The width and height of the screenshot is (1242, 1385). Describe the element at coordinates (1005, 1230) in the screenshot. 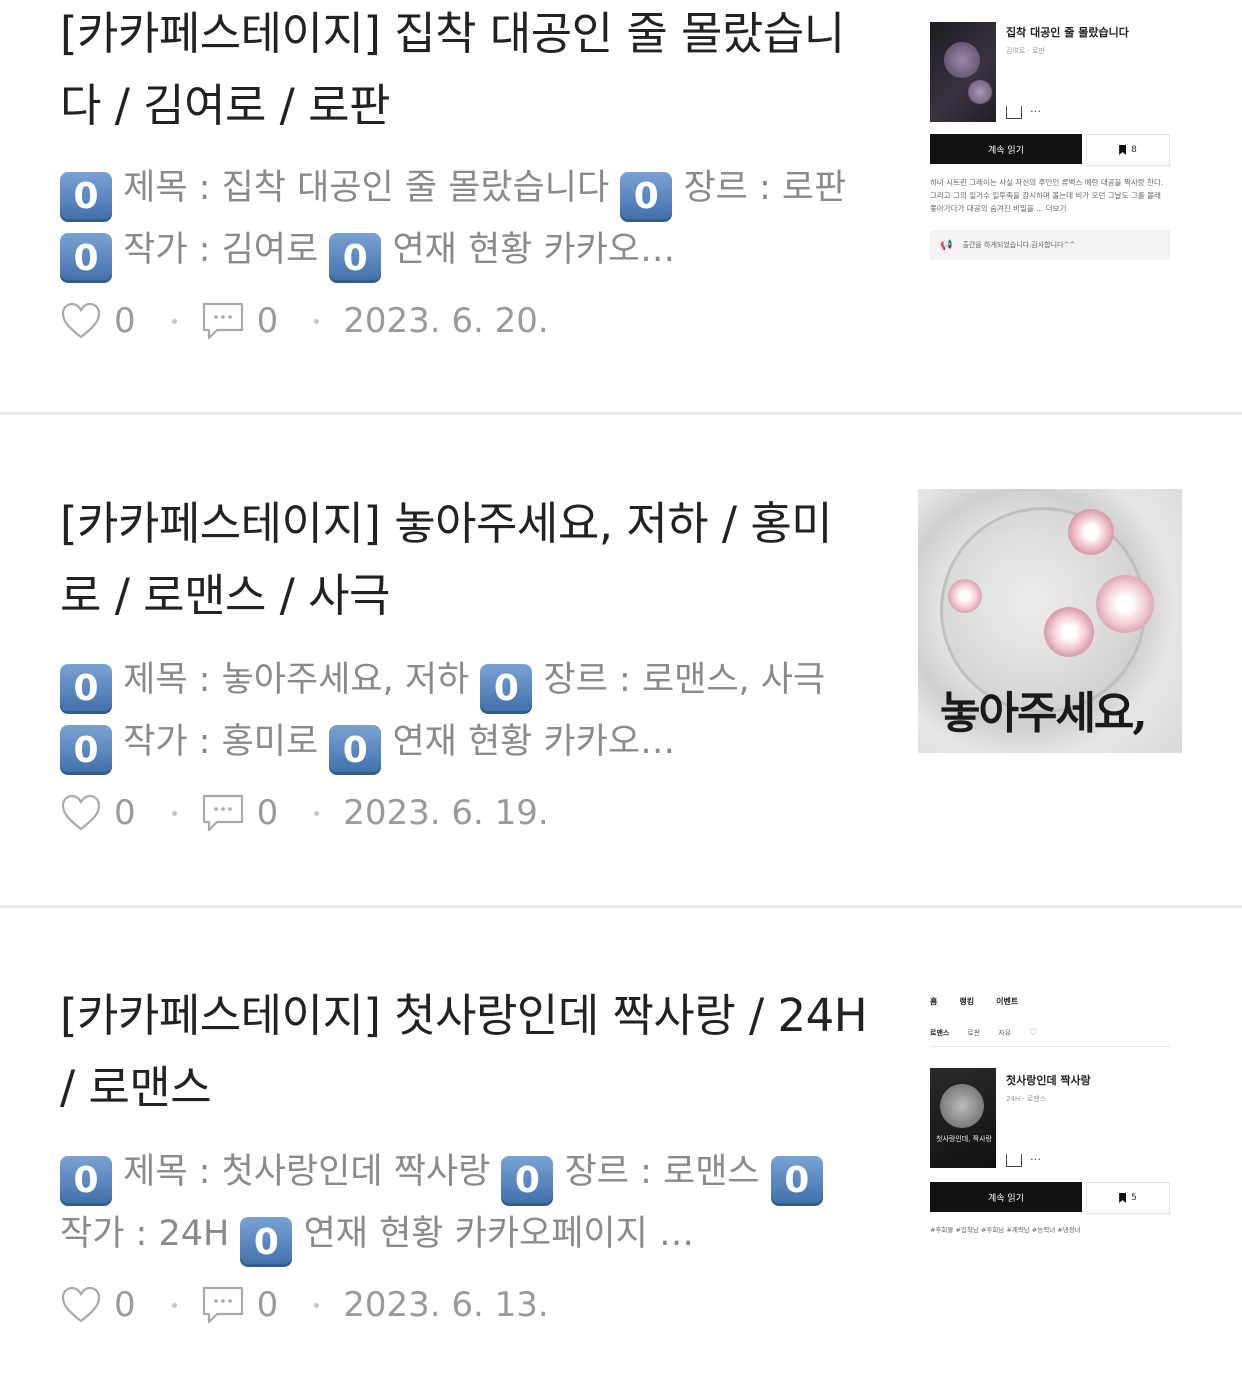

I see `book-tags: #후회물 #집착남 #후회남 #계략남 #능력녀 #냉정녀` at that location.